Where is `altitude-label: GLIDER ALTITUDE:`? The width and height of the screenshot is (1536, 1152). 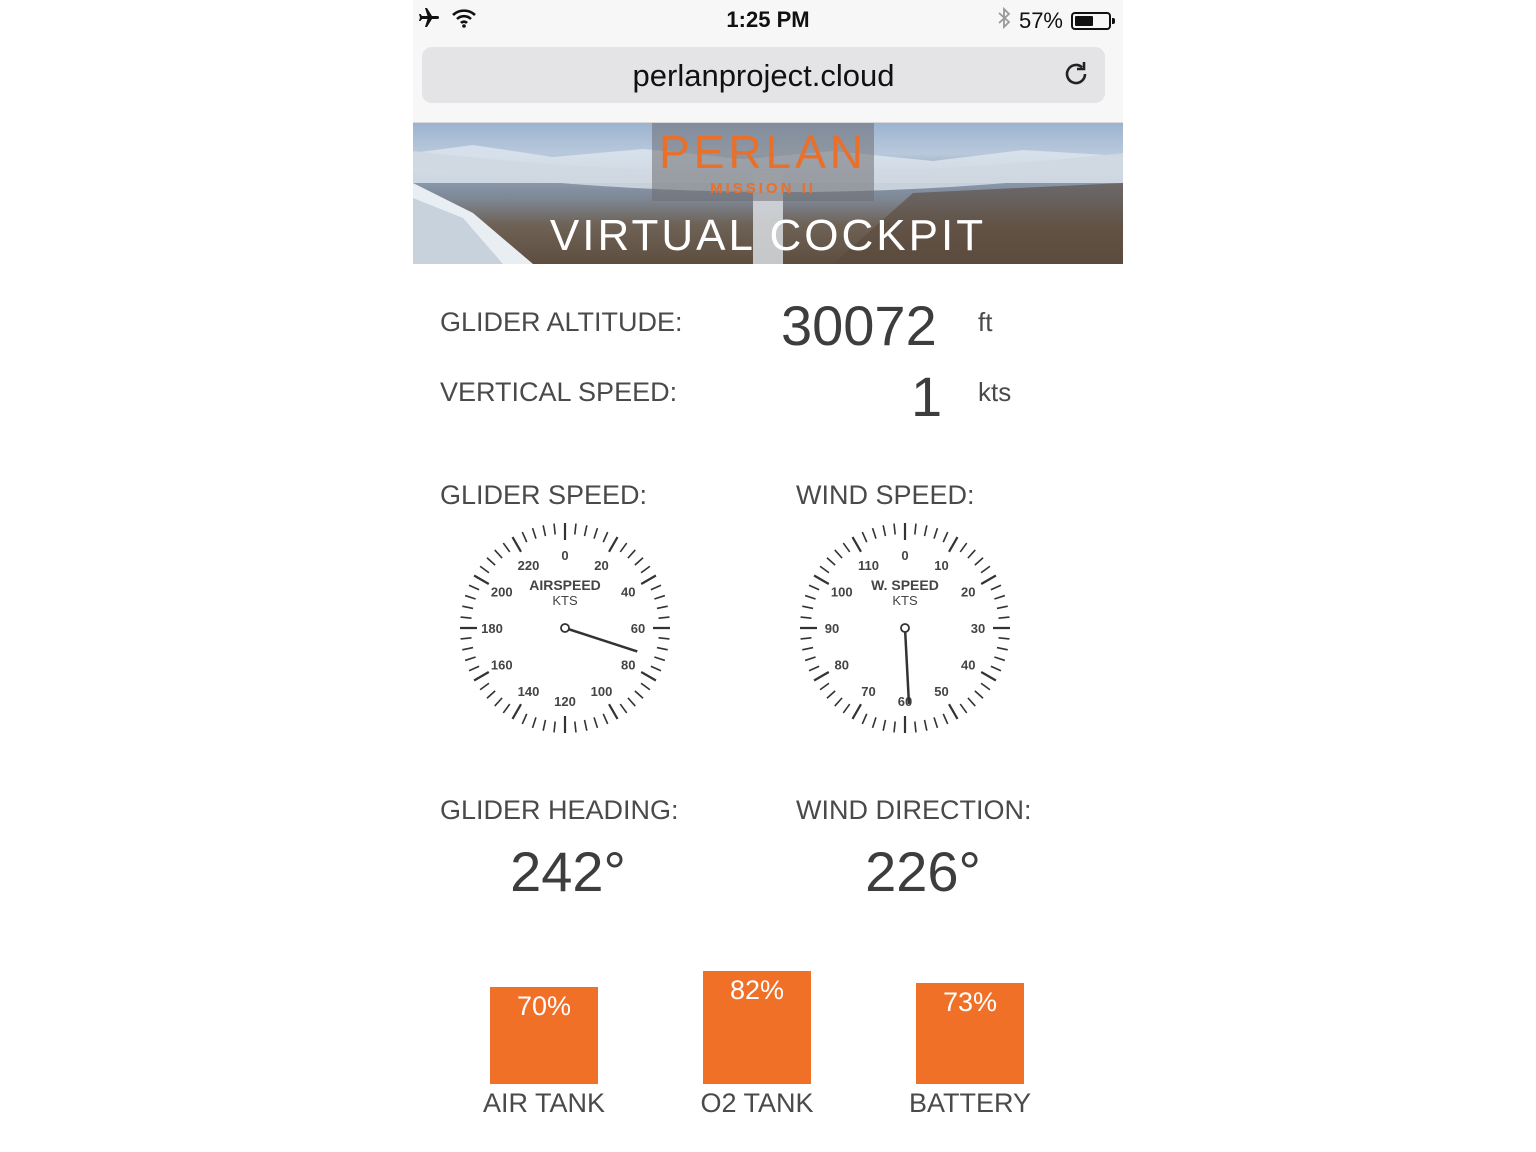
altitude-label: GLIDER ALTITUDE: is located at coordinates (561, 322).